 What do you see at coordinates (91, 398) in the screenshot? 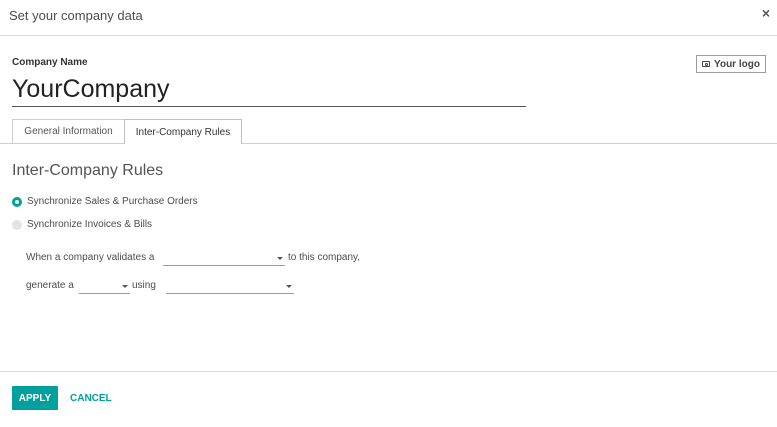
I see `cancel-button: CANCEL` at bounding box center [91, 398].